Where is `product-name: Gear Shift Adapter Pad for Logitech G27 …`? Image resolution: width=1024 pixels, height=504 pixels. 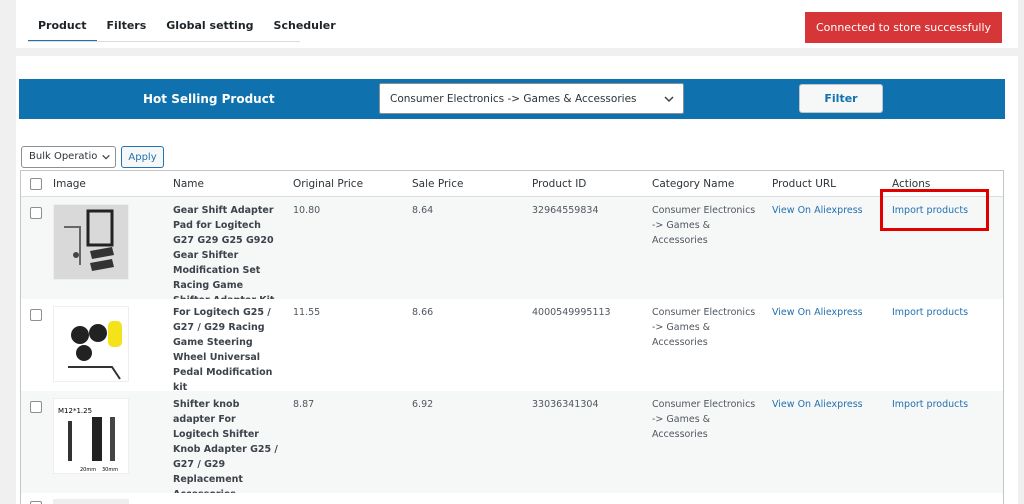 product-name: Gear Shift Adapter Pad for Logitech G27 … is located at coordinates (223, 255).